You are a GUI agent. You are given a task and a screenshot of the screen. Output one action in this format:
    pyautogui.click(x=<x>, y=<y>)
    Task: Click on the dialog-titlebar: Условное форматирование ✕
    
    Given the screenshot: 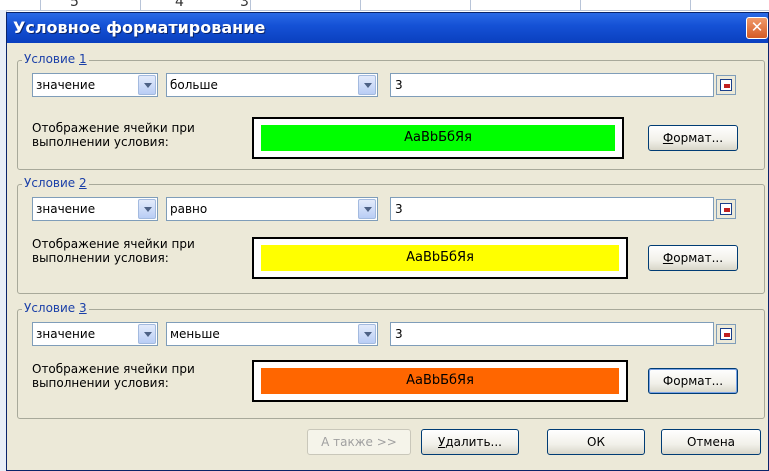 What is the action you would take?
    pyautogui.click(x=387, y=28)
    